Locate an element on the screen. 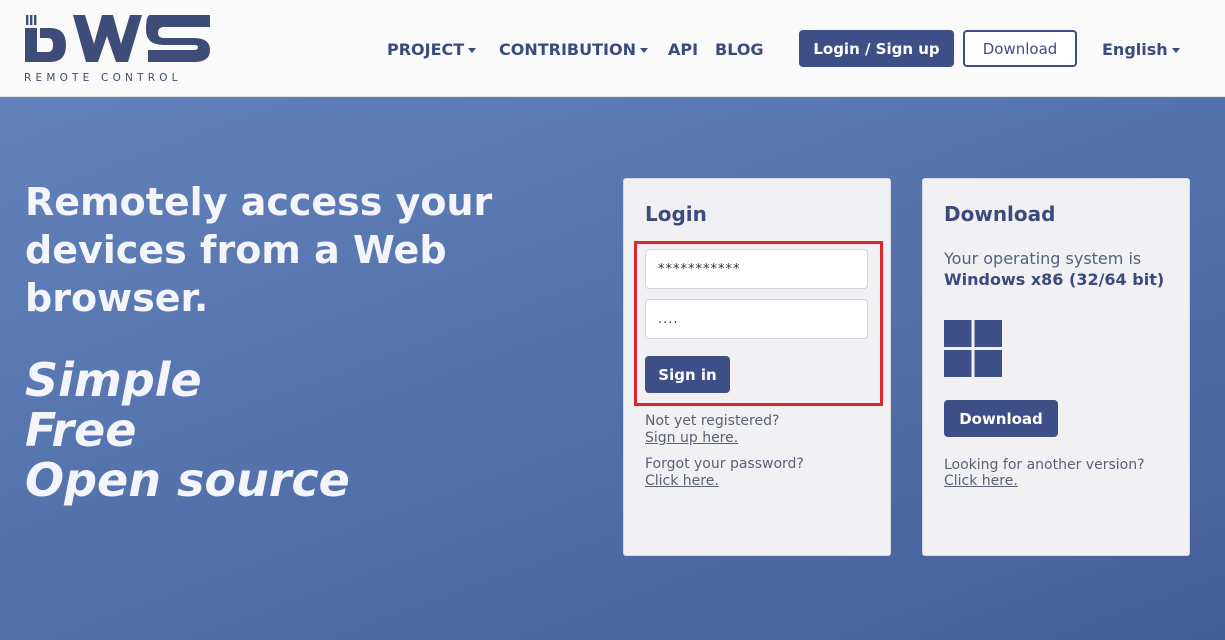  language-selector: English is located at coordinates (1141, 49).